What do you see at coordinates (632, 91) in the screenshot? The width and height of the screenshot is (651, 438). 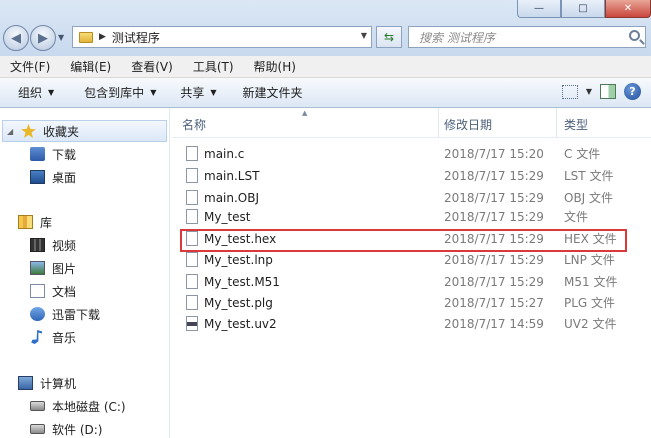 I see `help-icon: ?` at bounding box center [632, 91].